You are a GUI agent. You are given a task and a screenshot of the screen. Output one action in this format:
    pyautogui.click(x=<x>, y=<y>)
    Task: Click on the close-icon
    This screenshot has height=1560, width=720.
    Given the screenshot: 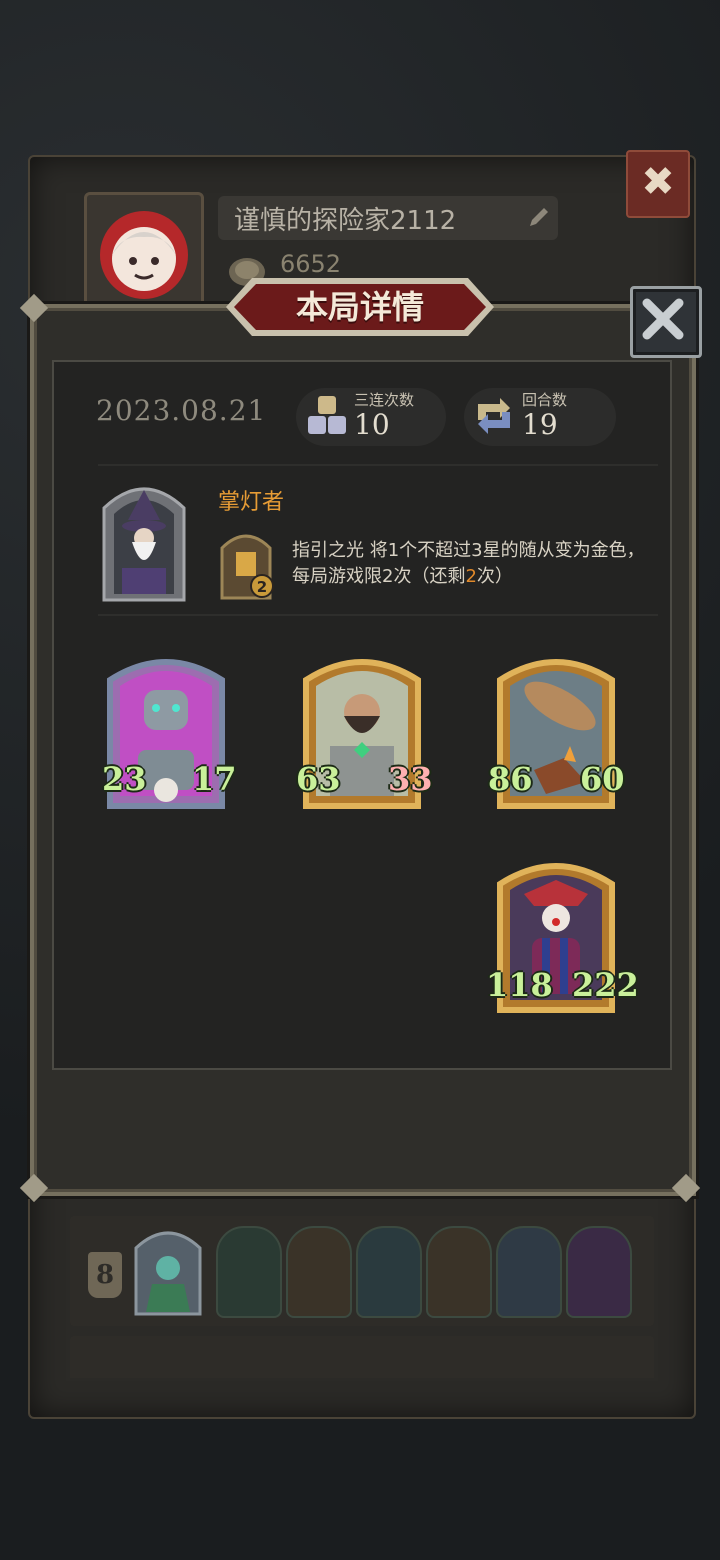 What is the action you would take?
    pyautogui.click(x=663, y=319)
    